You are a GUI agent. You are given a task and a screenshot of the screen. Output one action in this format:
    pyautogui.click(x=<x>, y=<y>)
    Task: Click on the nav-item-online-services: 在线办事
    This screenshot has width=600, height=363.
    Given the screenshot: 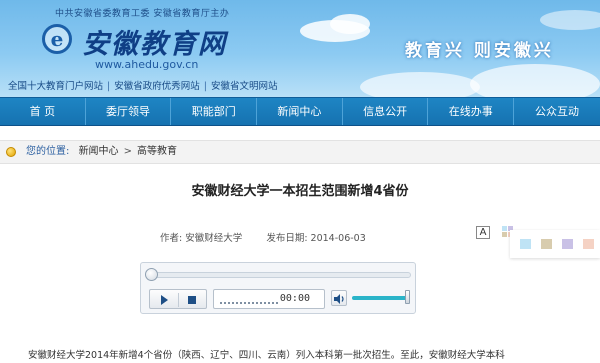 What is the action you would take?
    pyautogui.click(x=471, y=111)
    